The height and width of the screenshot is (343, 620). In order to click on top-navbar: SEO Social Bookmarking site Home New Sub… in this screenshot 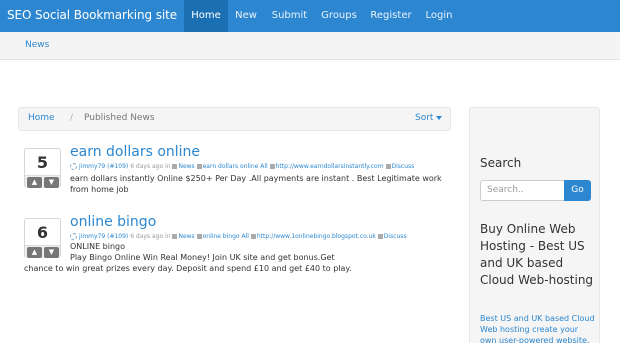, I will do `click(310, 16)`.